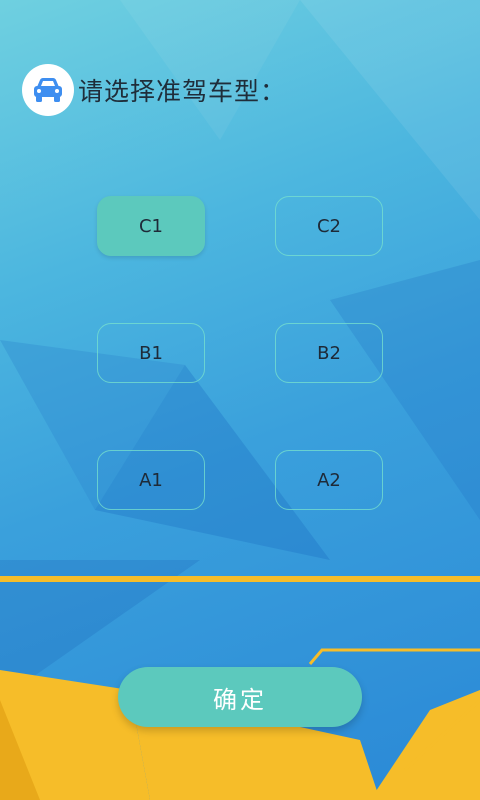 The height and width of the screenshot is (800, 480). What do you see at coordinates (329, 353) in the screenshot?
I see `option-b2: B2` at bounding box center [329, 353].